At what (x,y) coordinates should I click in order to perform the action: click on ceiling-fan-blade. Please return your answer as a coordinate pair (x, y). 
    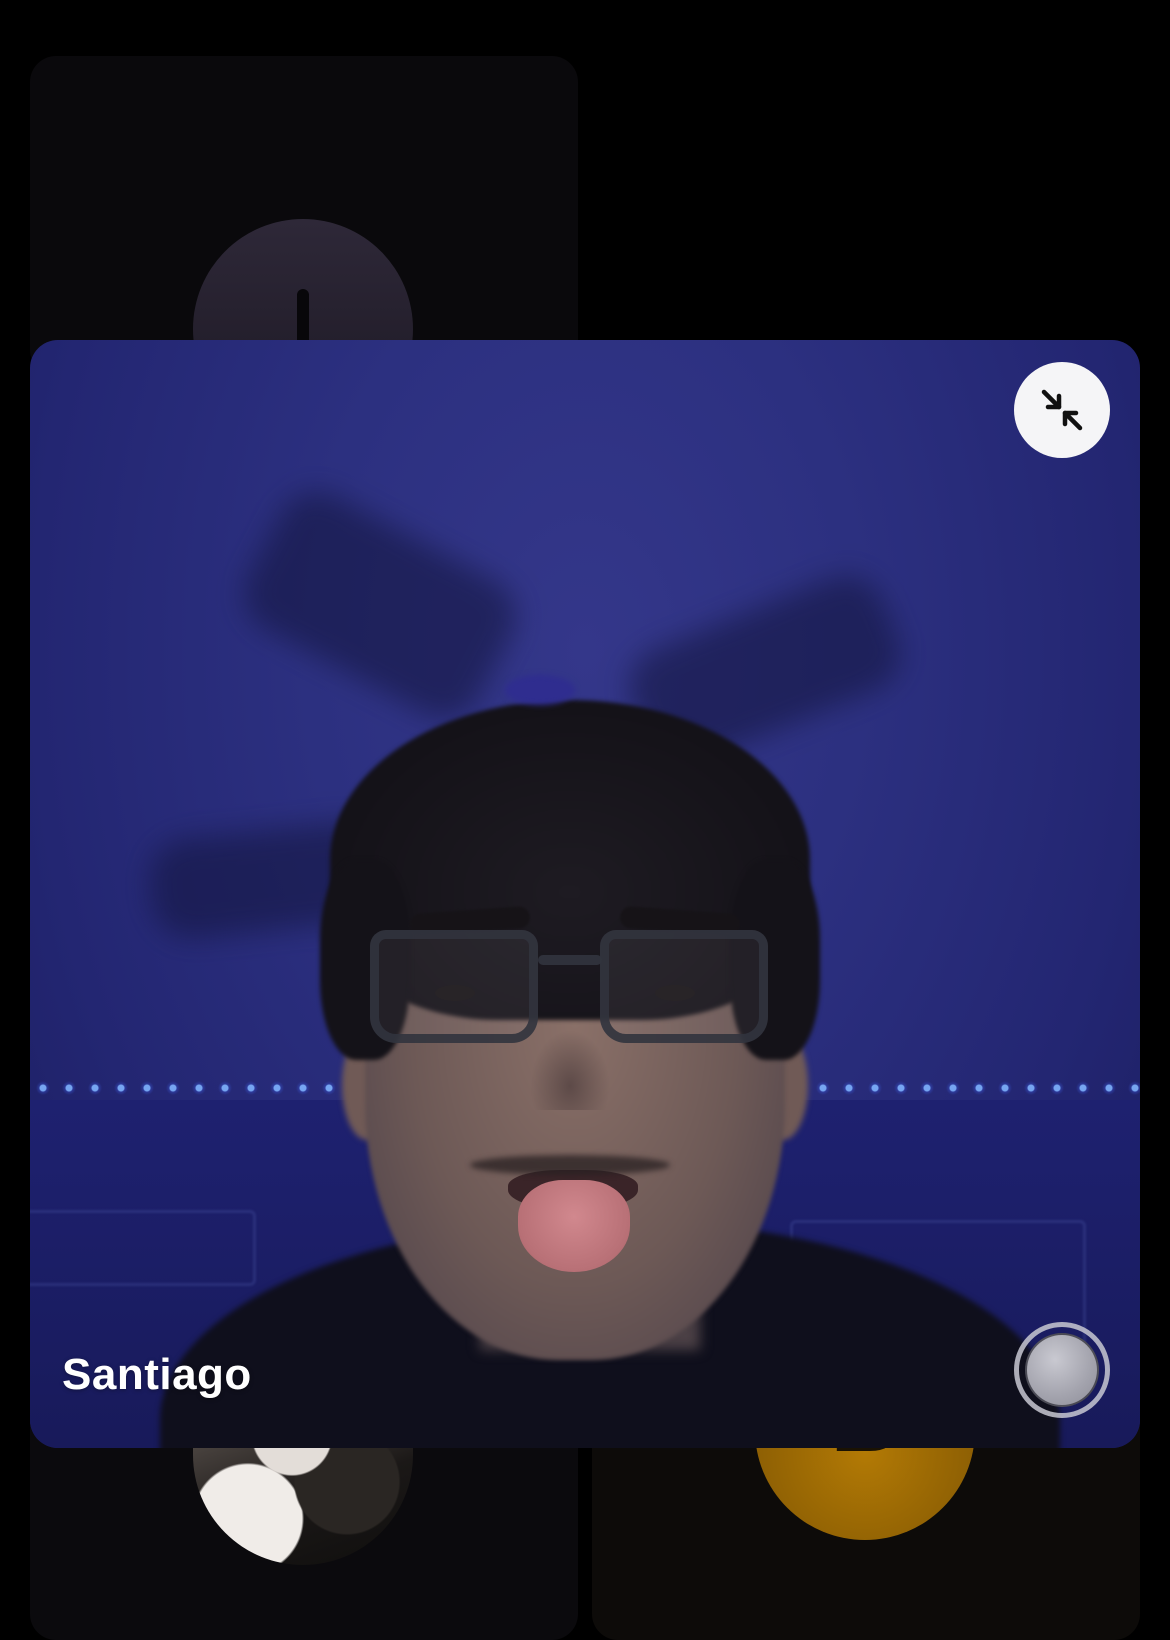
    Looking at the image, I should click on (380, 605).